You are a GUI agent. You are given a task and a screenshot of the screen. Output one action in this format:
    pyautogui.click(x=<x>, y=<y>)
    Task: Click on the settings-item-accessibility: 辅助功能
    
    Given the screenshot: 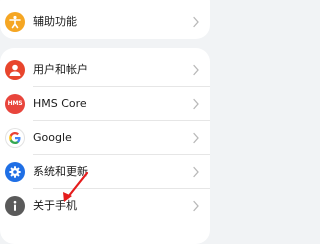 What is the action you would take?
    pyautogui.click(x=105, y=21)
    